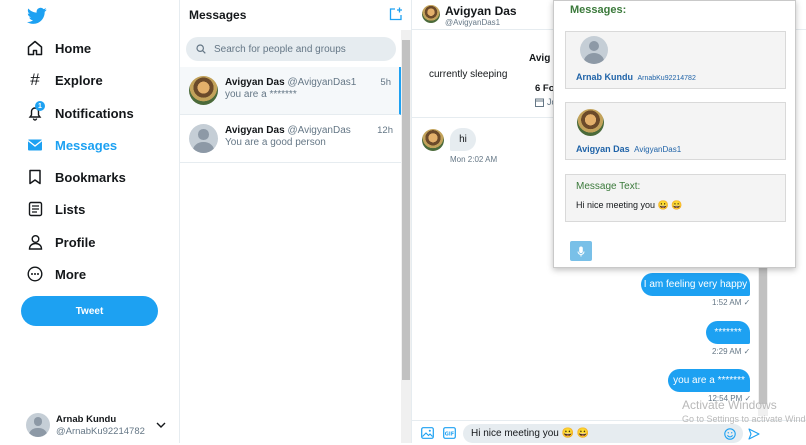 The height and width of the screenshot is (445, 806). What do you see at coordinates (218, 15) in the screenshot?
I see `messages-title: Messages` at bounding box center [218, 15].